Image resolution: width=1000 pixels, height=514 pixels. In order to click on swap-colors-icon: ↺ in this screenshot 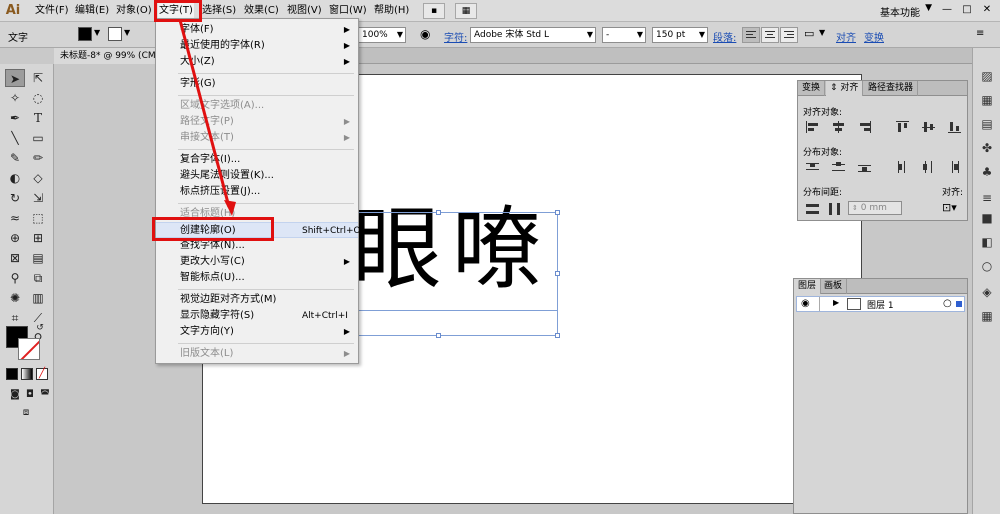, I will do `click(40, 328)`.